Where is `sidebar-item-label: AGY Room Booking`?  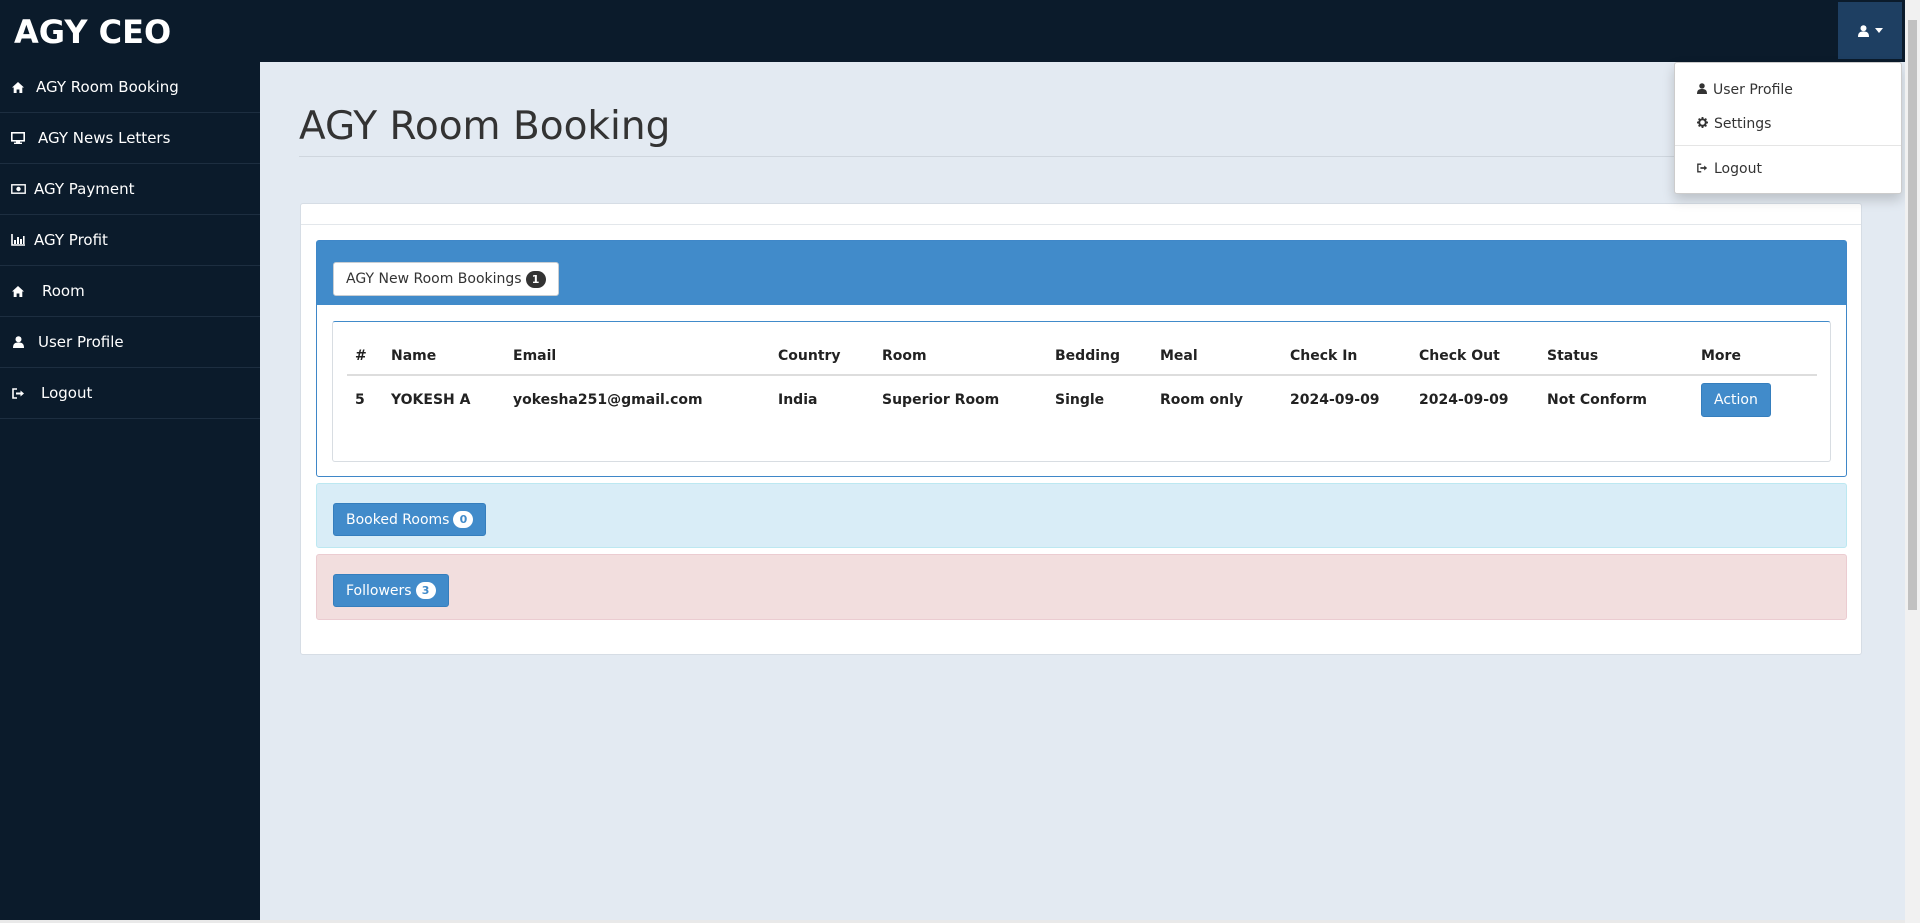 sidebar-item-label: AGY Room Booking is located at coordinates (107, 87).